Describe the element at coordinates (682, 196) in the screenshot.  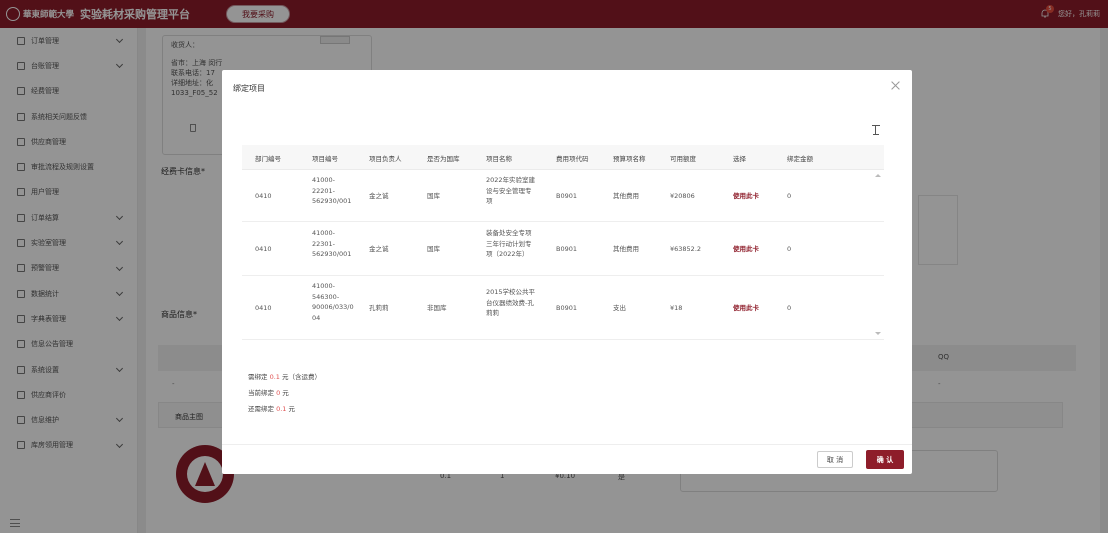
I see `cell-available: ¥20806` at that location.